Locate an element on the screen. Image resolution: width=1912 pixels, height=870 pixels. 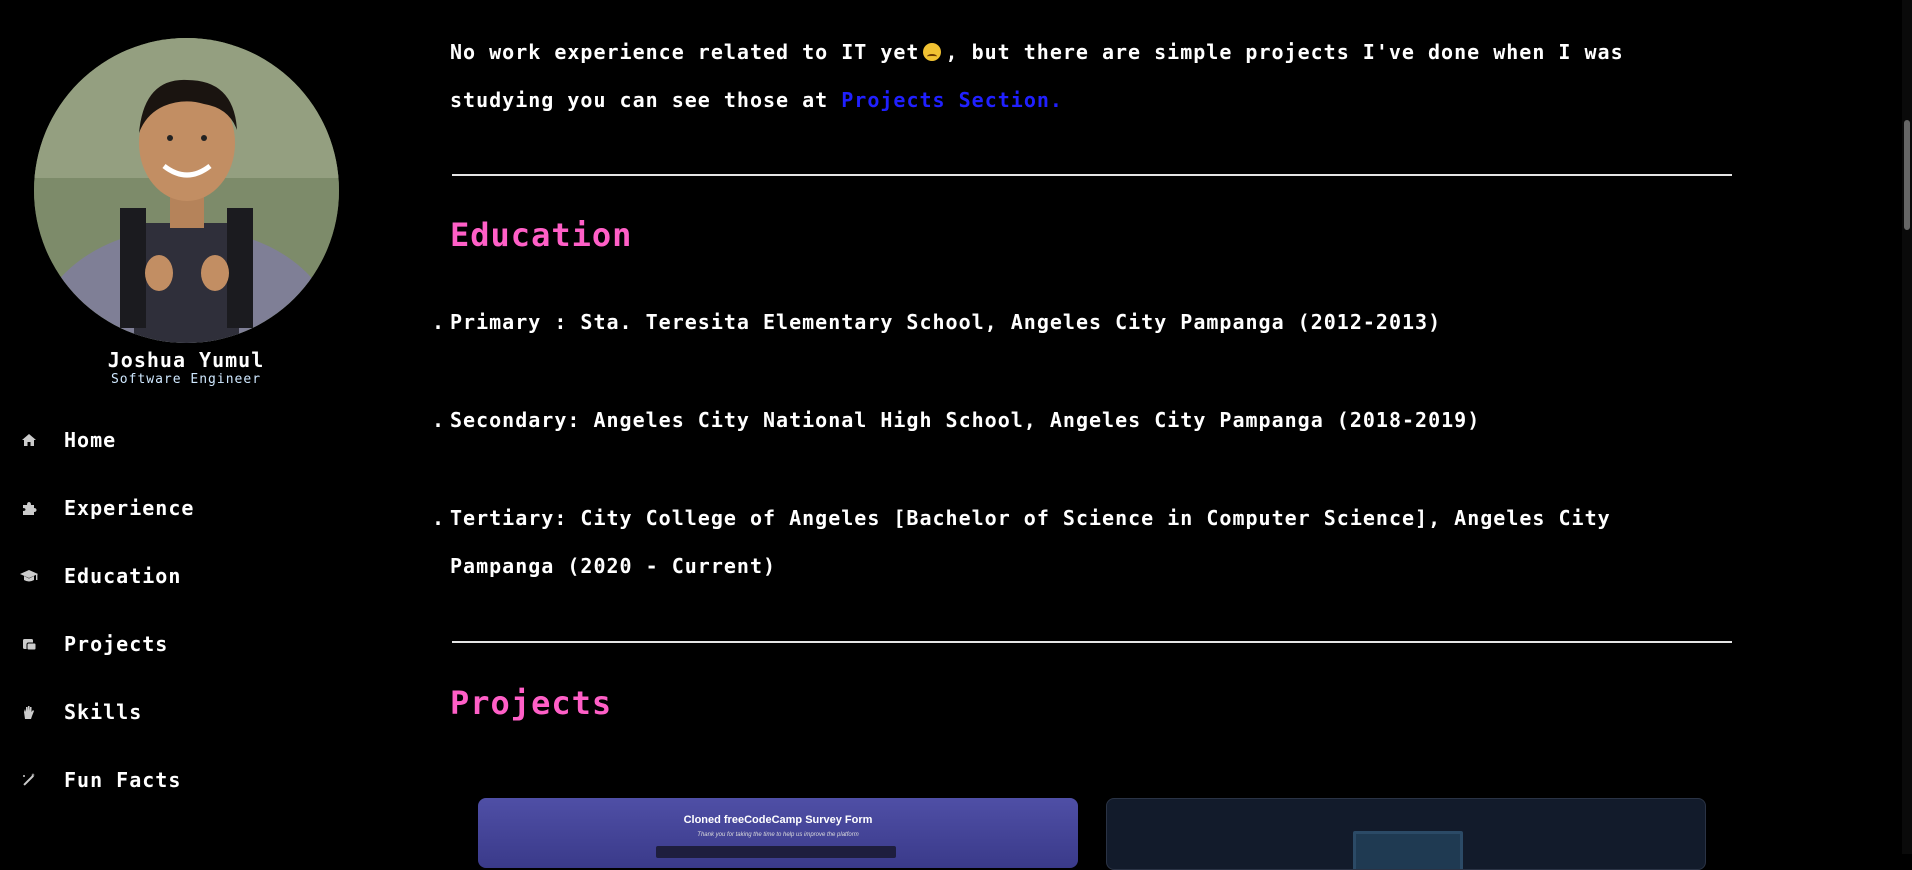
nav-item-projects: Projects is located at coordinates (93, 644).